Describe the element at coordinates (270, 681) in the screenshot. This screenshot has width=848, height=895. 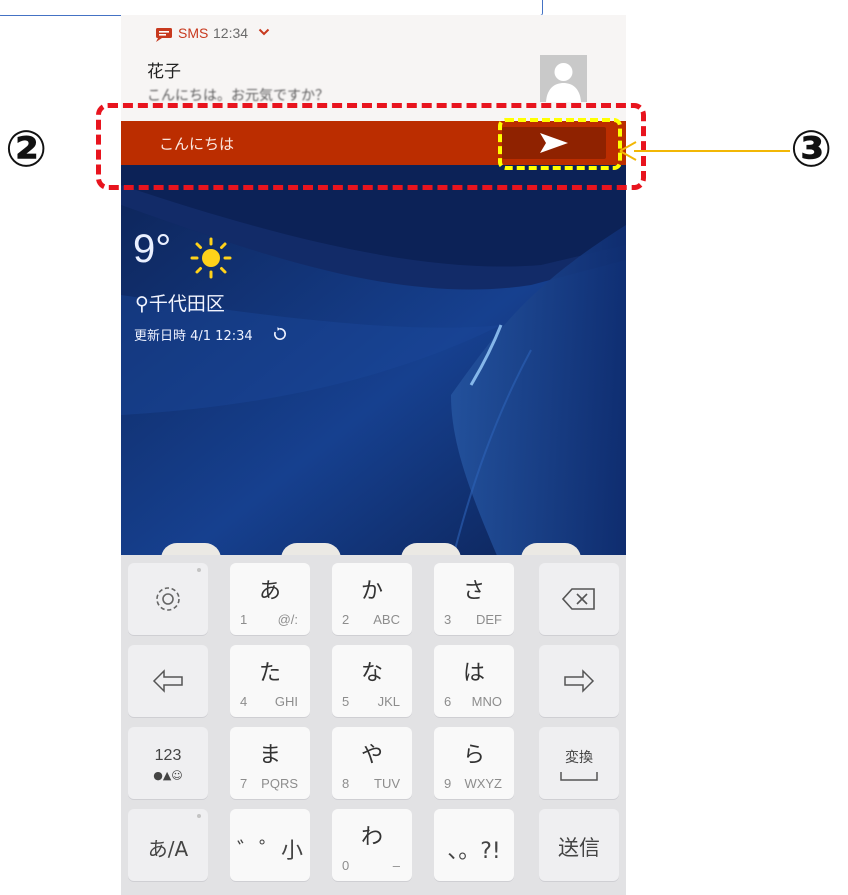
I see `key-ta-row: た 4 GHI` at that location.